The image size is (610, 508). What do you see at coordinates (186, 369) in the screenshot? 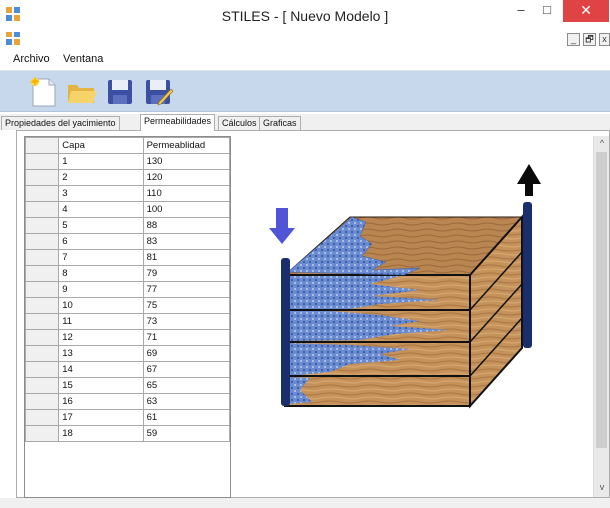
I see `cell-permeabilidad: 67` at bounding box center [186, 369].